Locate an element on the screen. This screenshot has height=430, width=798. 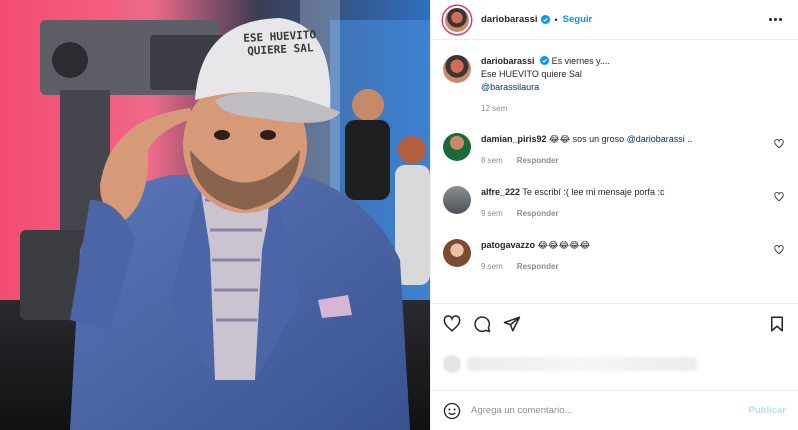
more-options-icon is located at coordinates (775, 19).